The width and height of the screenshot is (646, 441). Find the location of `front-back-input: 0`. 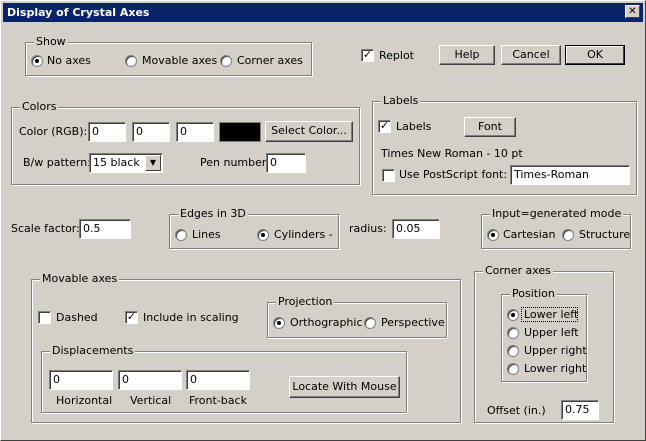

front-back-input: 0 is located at coordinates (218, 380).